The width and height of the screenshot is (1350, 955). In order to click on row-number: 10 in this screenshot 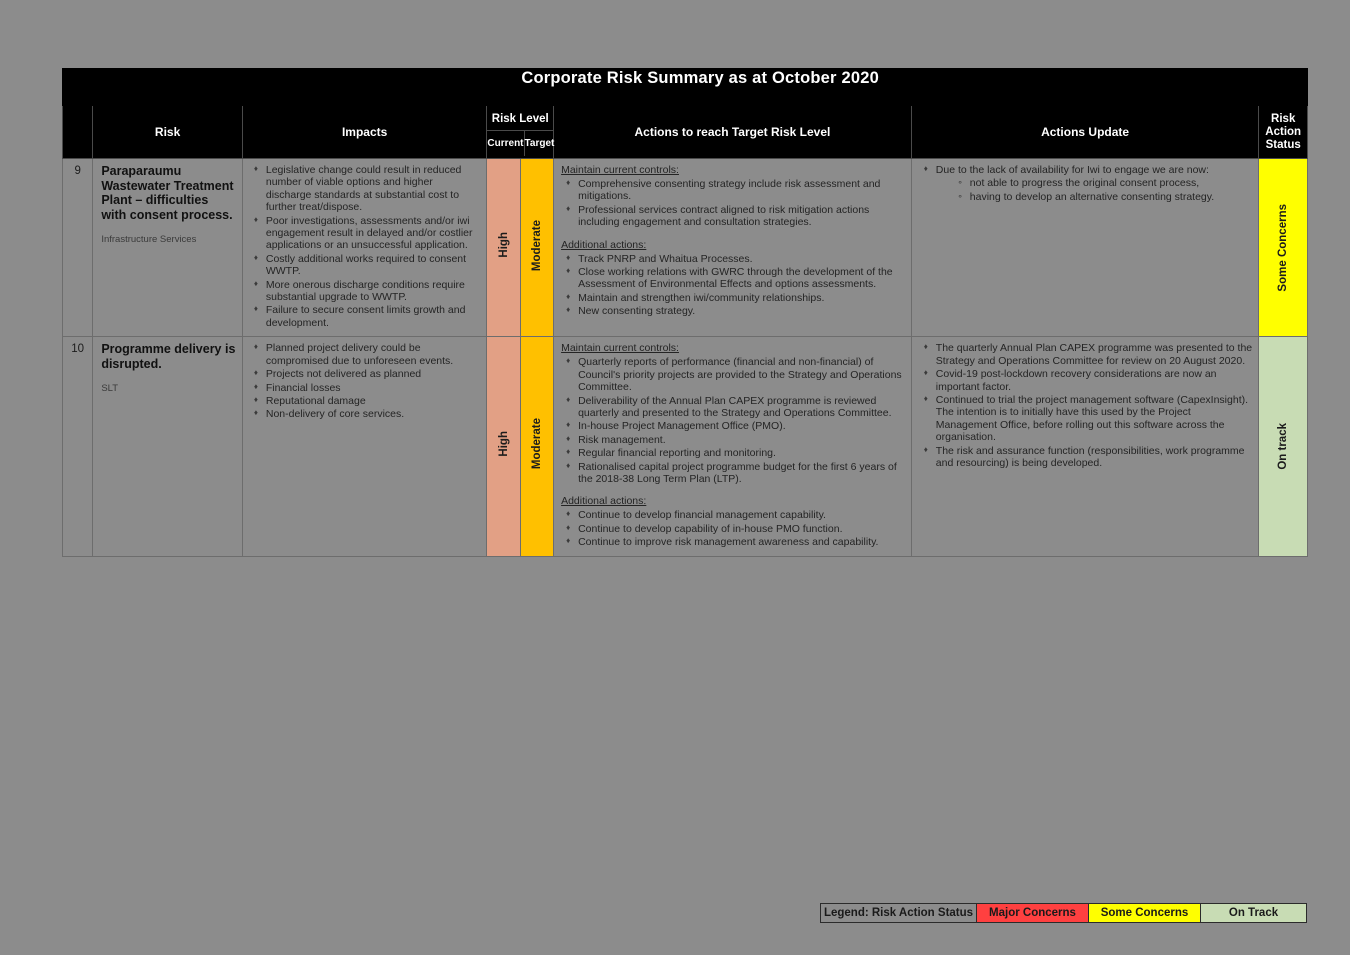, I will do `click(77, 446)`.